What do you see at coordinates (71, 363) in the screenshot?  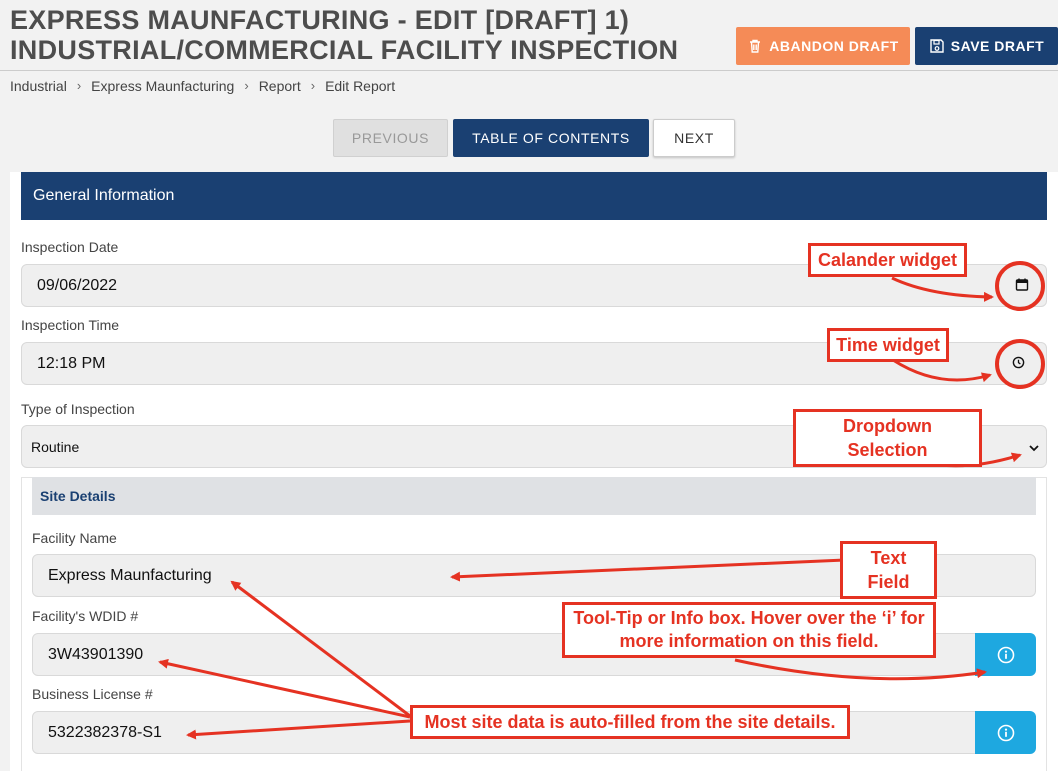 I see `inspection-time-value: 12:18 PM` at bounding box center [71, 363].